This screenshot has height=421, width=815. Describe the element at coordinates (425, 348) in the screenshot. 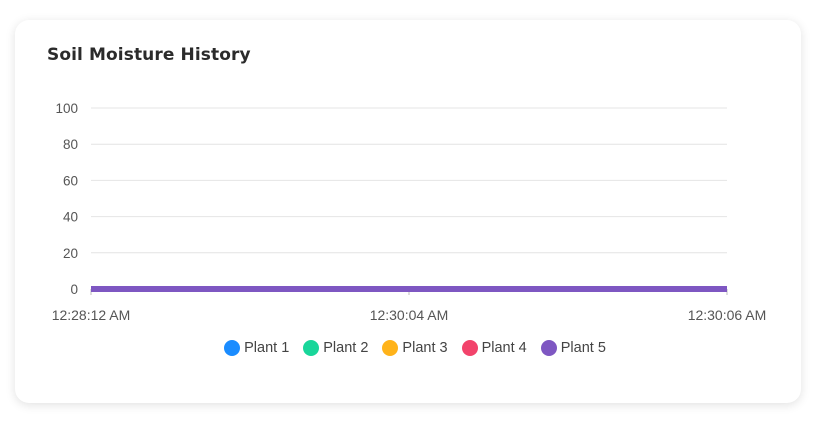

I see `legend-label: Plant 3` at that location.